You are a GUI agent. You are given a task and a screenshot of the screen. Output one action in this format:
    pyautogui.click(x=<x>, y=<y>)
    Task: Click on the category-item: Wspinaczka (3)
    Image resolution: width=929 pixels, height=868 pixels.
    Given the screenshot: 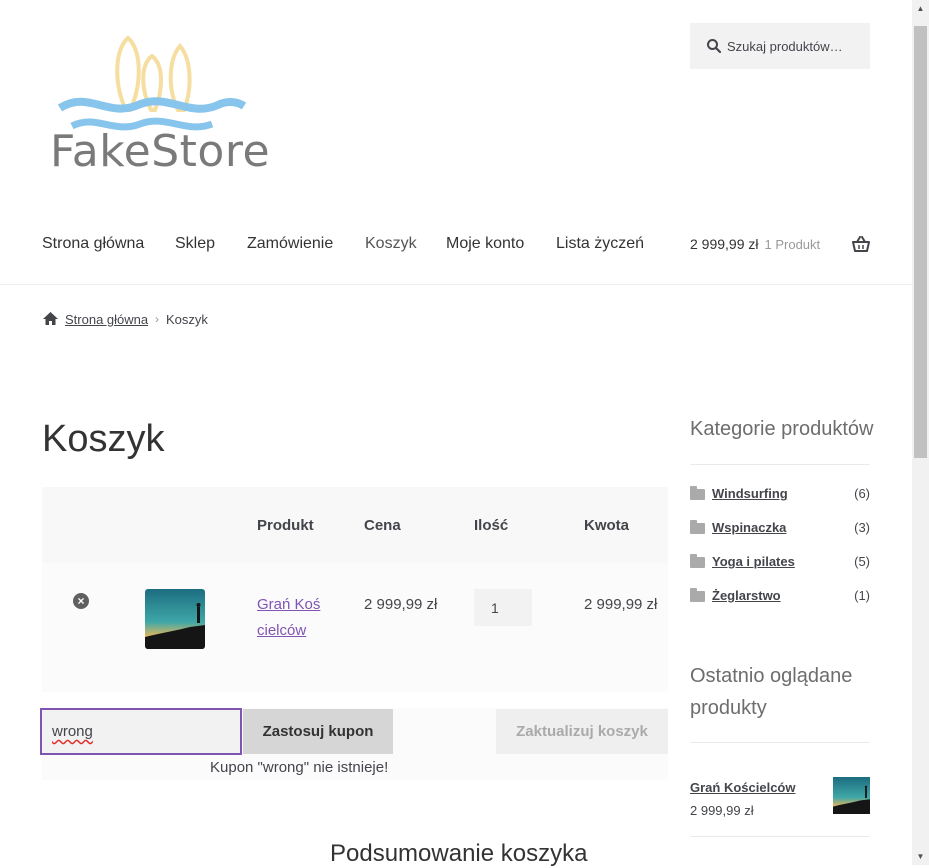 What is the action you would take?
    pyautogui.click(x=780, y=530)
    